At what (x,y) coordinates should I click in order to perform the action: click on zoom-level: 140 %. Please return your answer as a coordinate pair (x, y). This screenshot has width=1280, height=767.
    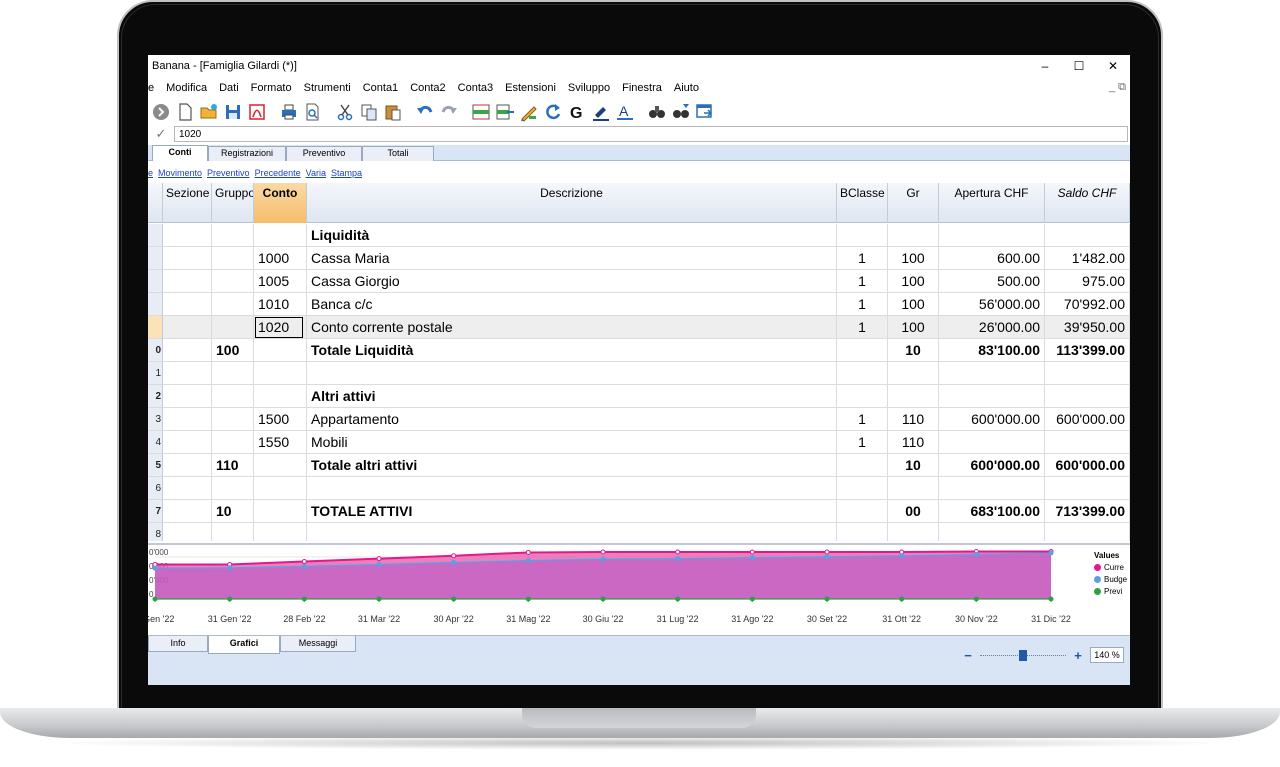
    Looking at the image, I should click on (1107, 655).